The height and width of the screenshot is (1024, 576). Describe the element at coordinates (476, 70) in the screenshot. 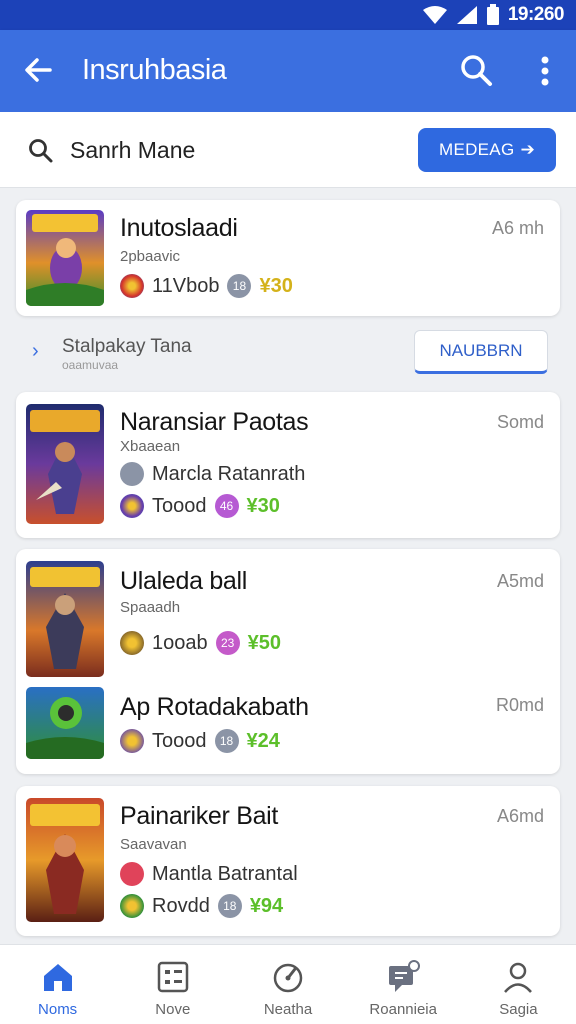

I see `search-icon` at that location.